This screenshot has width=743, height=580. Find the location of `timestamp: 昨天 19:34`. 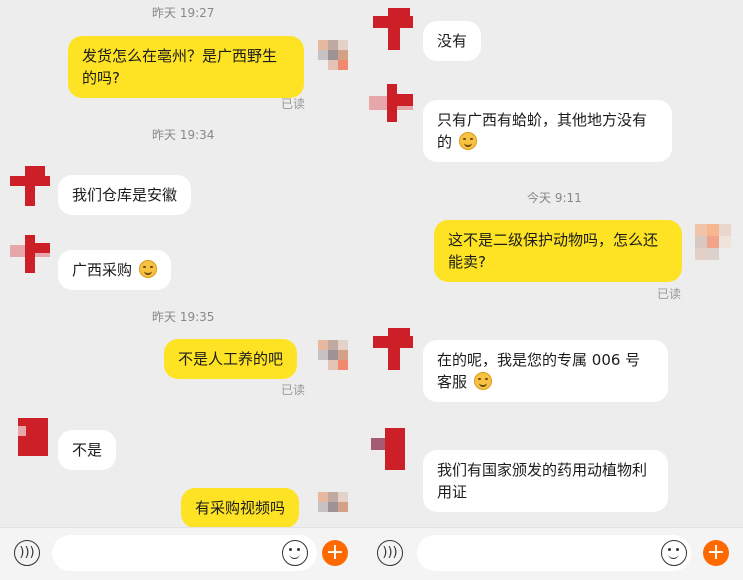

timestamp: 昨天 19:34 is located at coordinates (183, 135).